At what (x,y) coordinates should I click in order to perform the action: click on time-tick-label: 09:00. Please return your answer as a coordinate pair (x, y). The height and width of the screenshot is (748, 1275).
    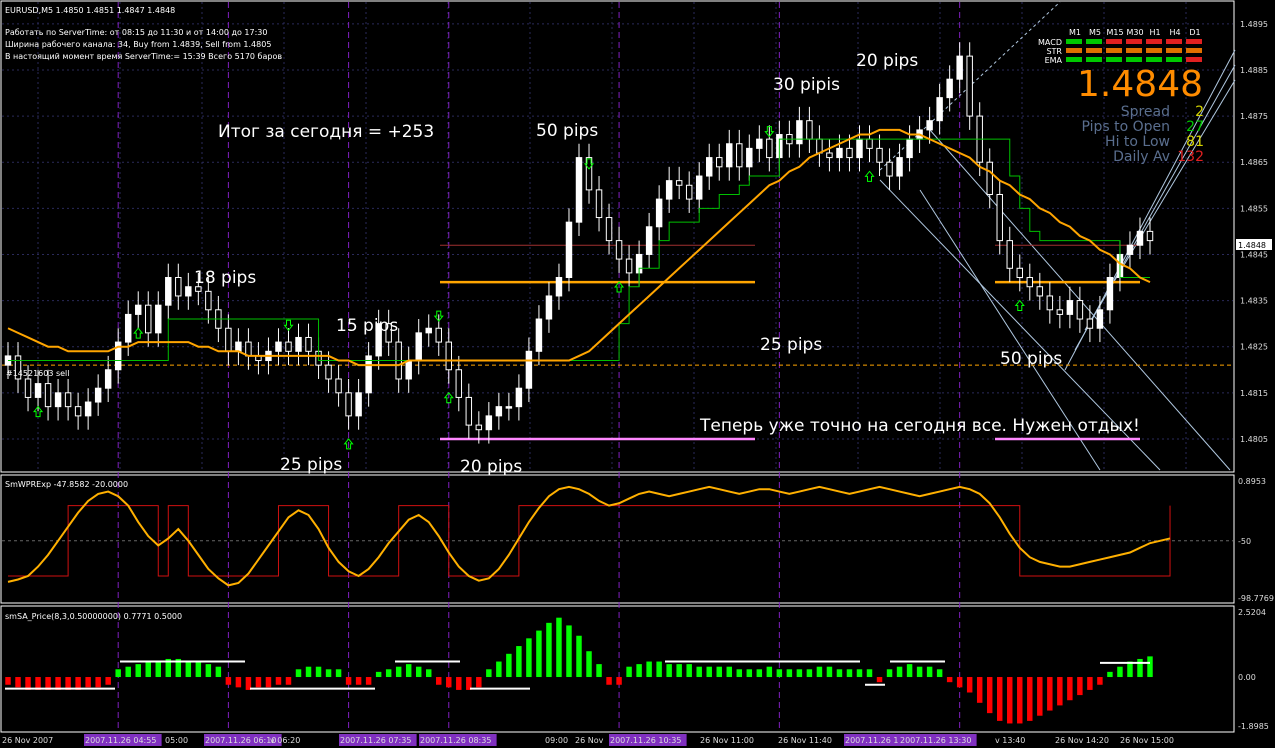
    Looking at the image, I should click on (556, 740).